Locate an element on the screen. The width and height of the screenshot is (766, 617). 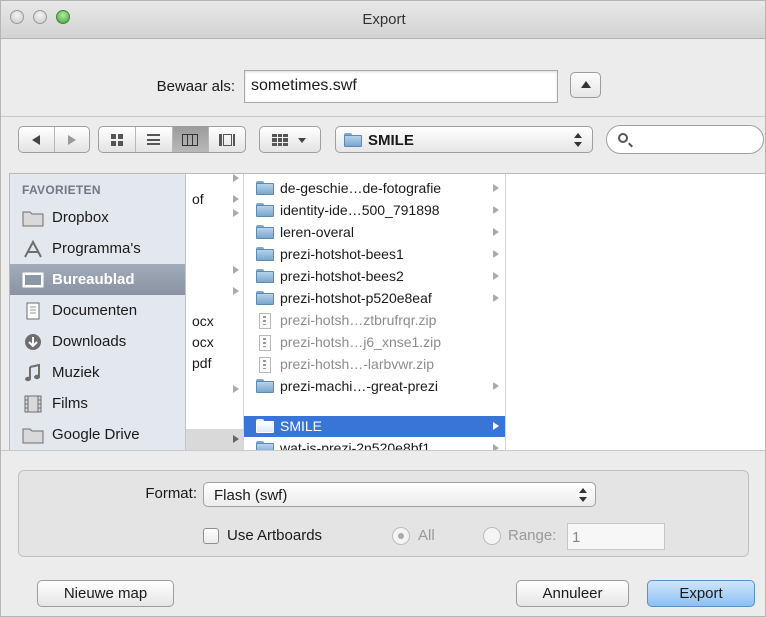
sidebar-item-films: Films is located at coordinates (97, 403).